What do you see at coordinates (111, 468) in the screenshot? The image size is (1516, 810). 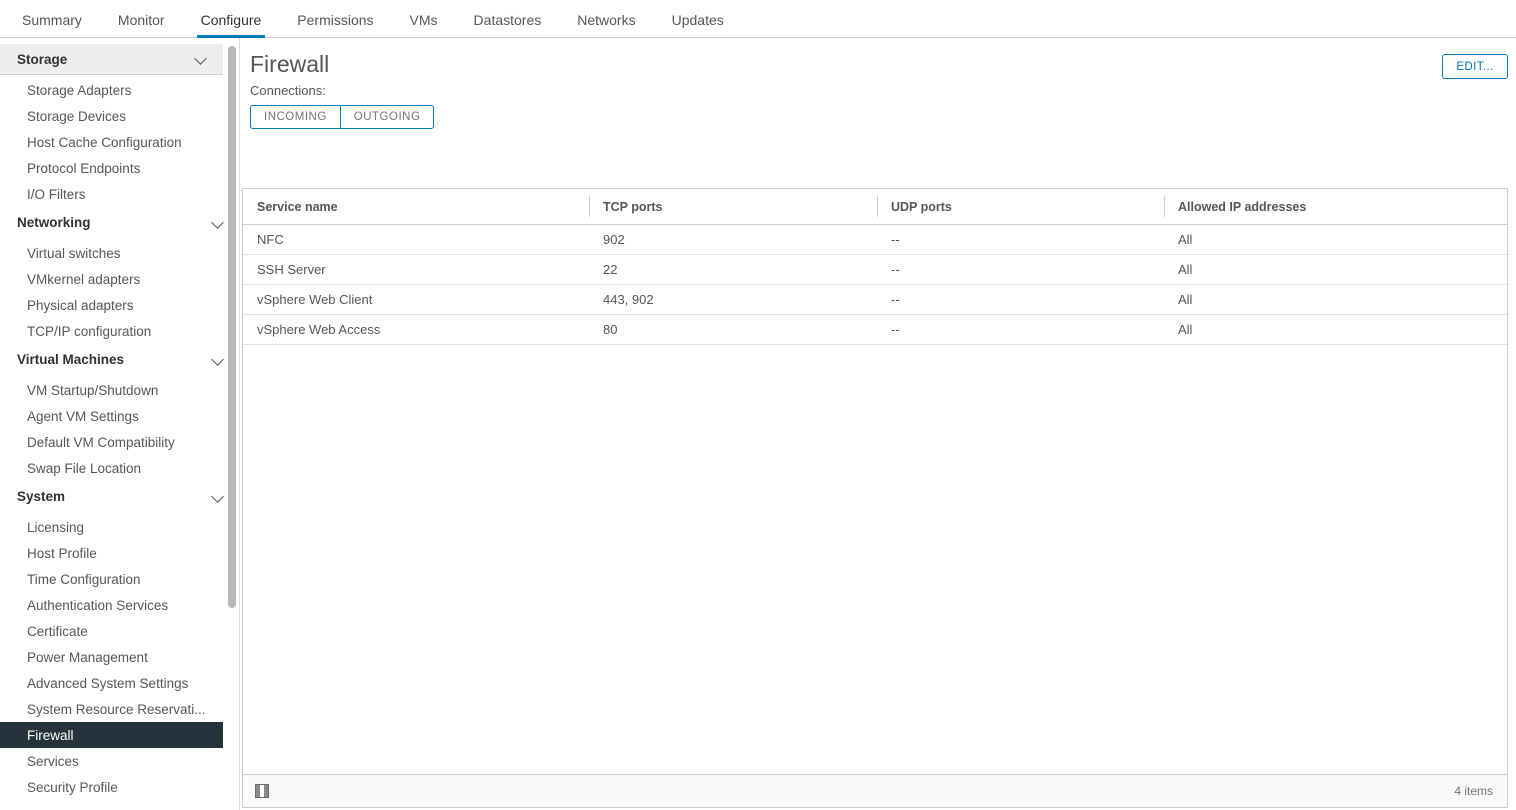 I see `sidebar-item-swap-file-location: Swap File Location` at bounding box center [111, 468].